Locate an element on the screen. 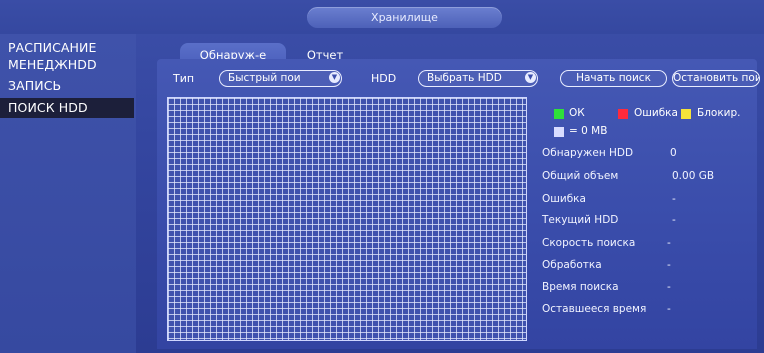 This screenshot has height=353, width=764. stat-search-speed-value: - is located at coordinates (669, 243).